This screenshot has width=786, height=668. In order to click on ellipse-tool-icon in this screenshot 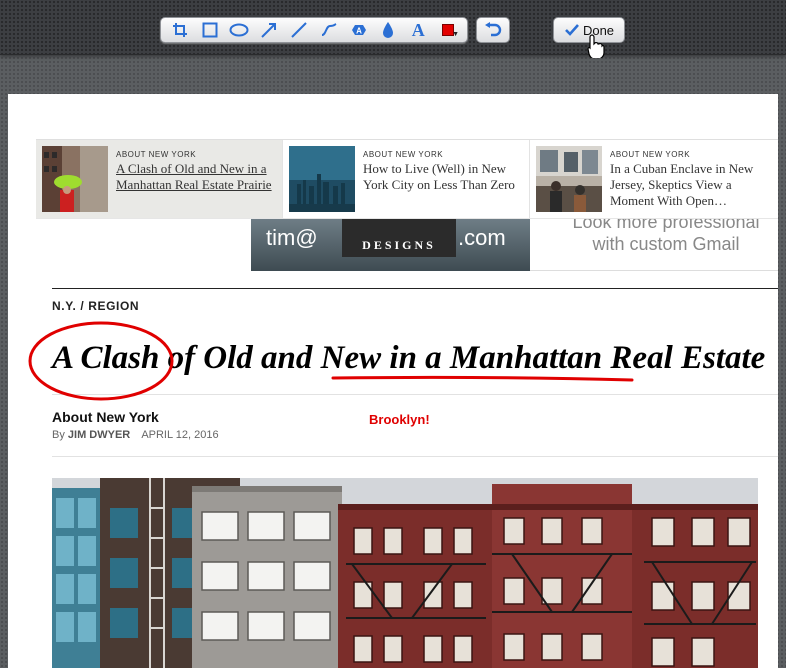, I will do `click(239, 30)`.